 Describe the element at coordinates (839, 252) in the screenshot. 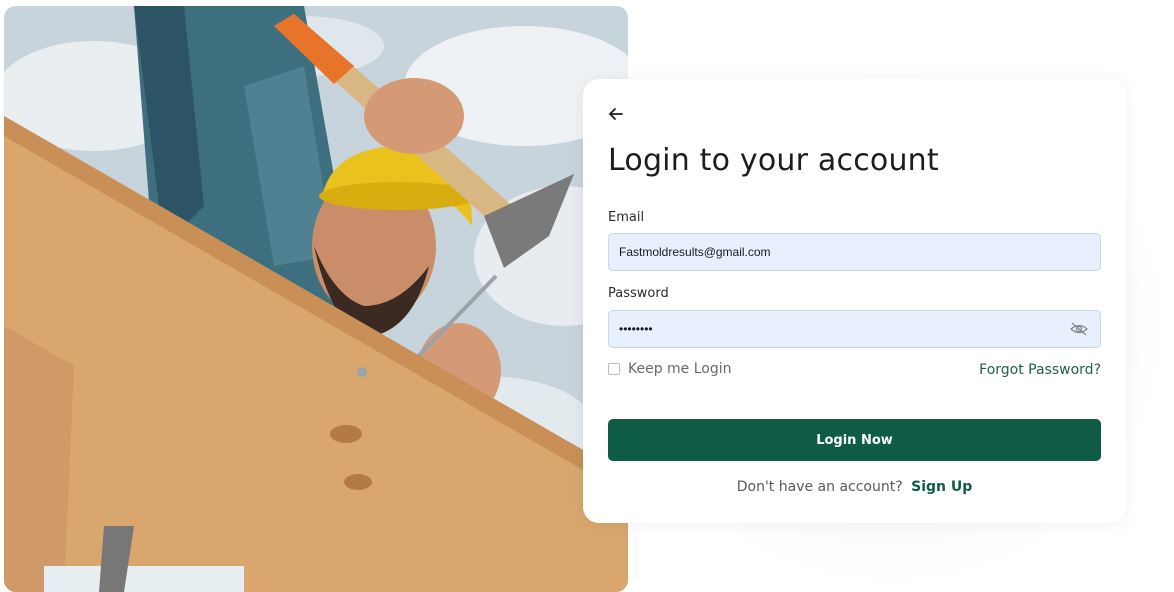

I see `email-field` at that location.